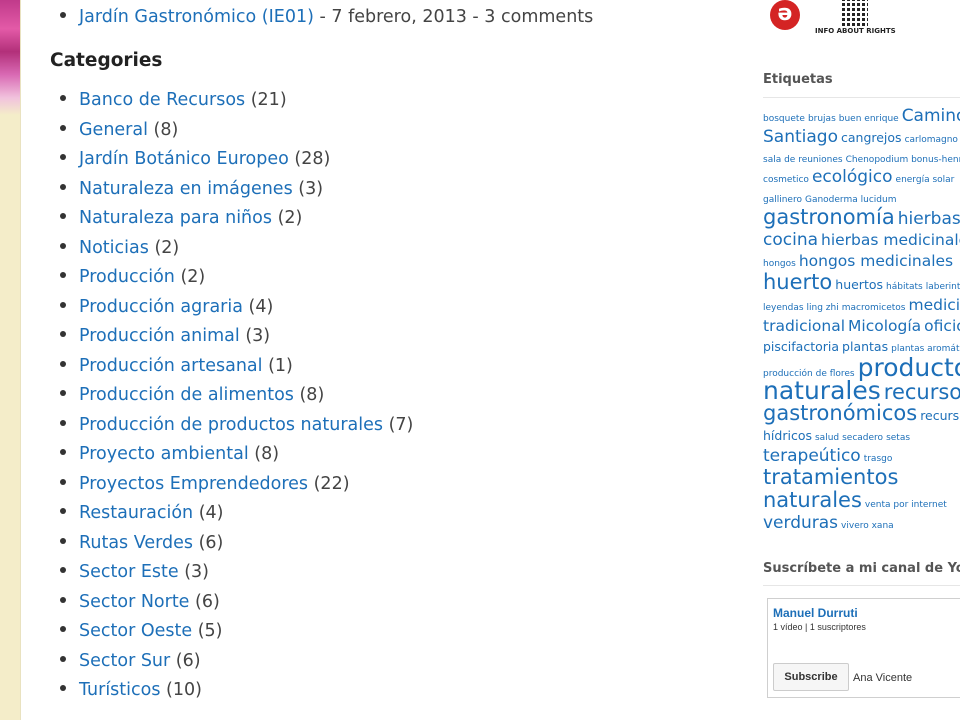 The width and height of the screenshot is (960, 720). What do you see at coordinates (236, 573) in the screenshot?
I see `category-item: Sector Este (3)` at bounding box center [236, 573].